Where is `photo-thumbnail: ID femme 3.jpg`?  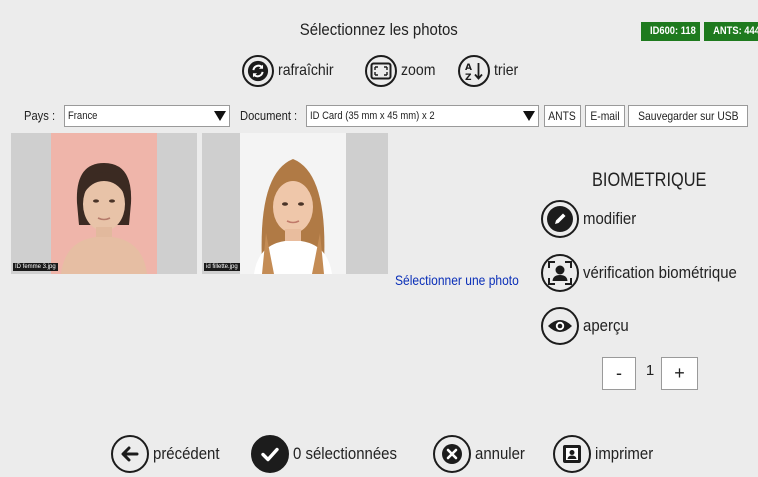
photo-thumbnail: ID femme 3.jpg is located at coordinates (104, 203).